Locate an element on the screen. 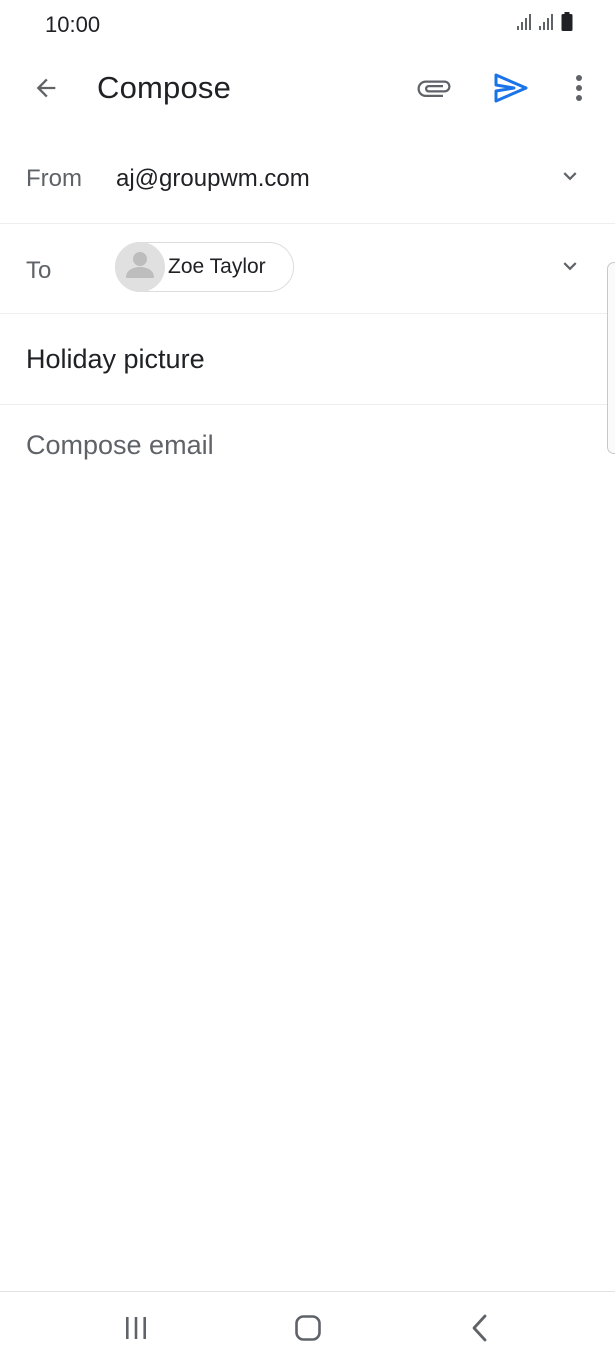 Image resolution: width=615 pixels, height=1367 pixels. from-address: aj@groupwm.com is located at coordinates (213, 179).